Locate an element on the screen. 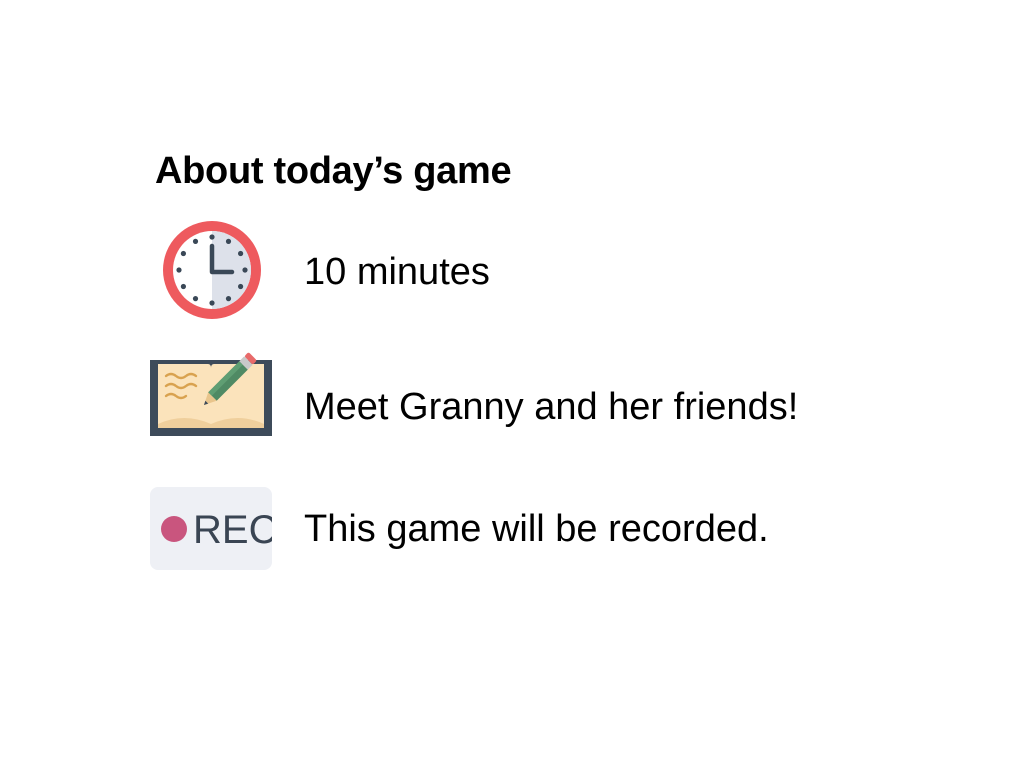 The height and width of the screenshot is (768, 1024). journal-pencil-icon is located at coordinates (211, 394).